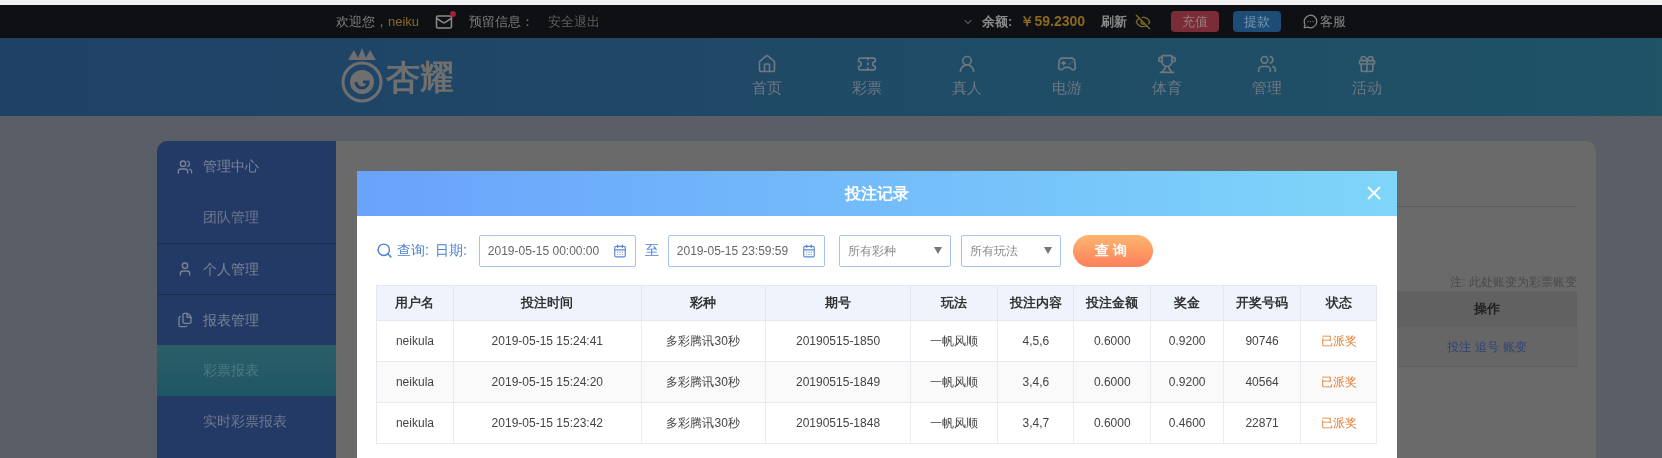 This screenshot has height=458, width=1662. I want to click on withdraw-button: 提款, so click(1257, 21).